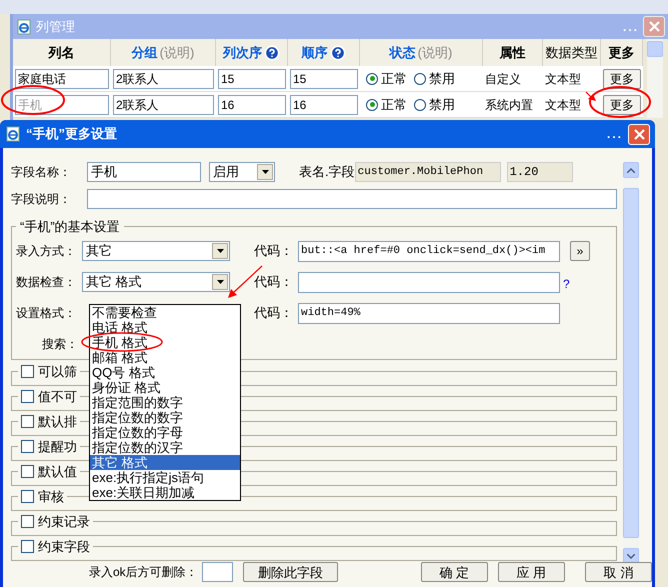  What do you see at coordinates (290, 572) in the screenshot?
I see `delete-field-button: 删除此字段` at bounding box center [290, 572].